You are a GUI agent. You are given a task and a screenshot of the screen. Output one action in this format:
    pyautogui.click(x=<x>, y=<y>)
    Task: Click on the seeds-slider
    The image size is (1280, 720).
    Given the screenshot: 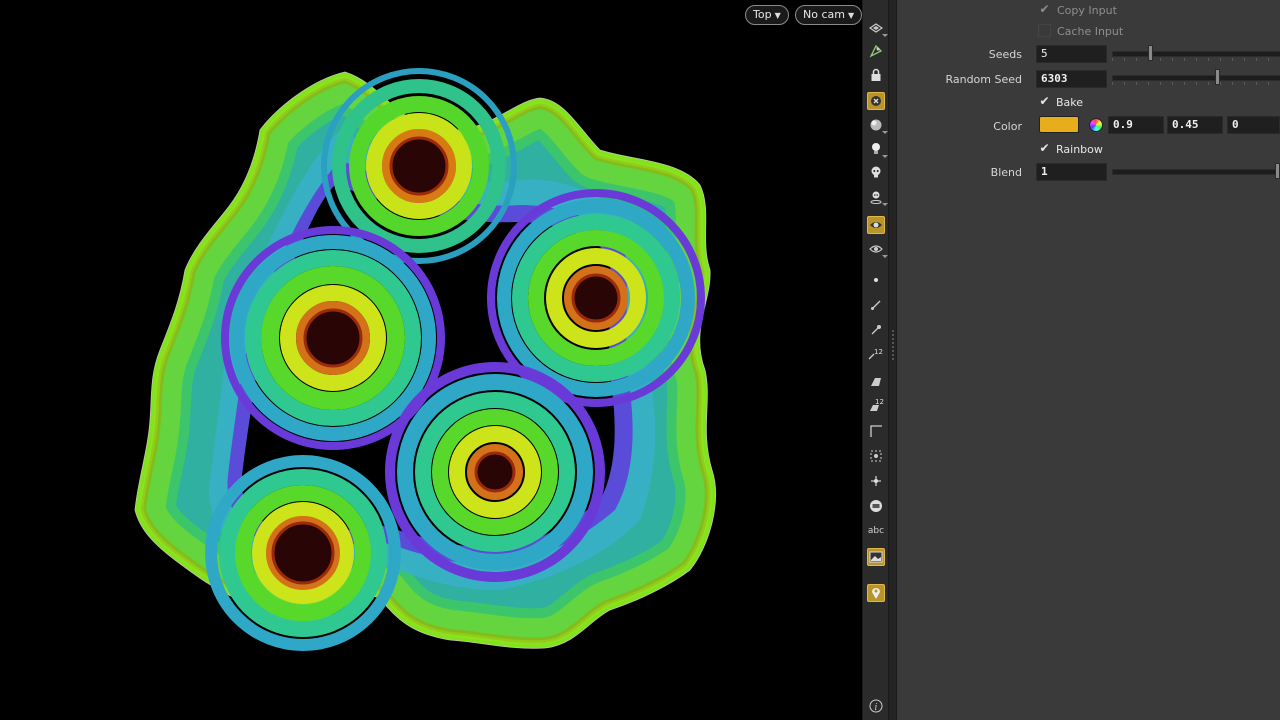 What is the action you would take?
    pyautogui.click(x=1196, y=54)
    